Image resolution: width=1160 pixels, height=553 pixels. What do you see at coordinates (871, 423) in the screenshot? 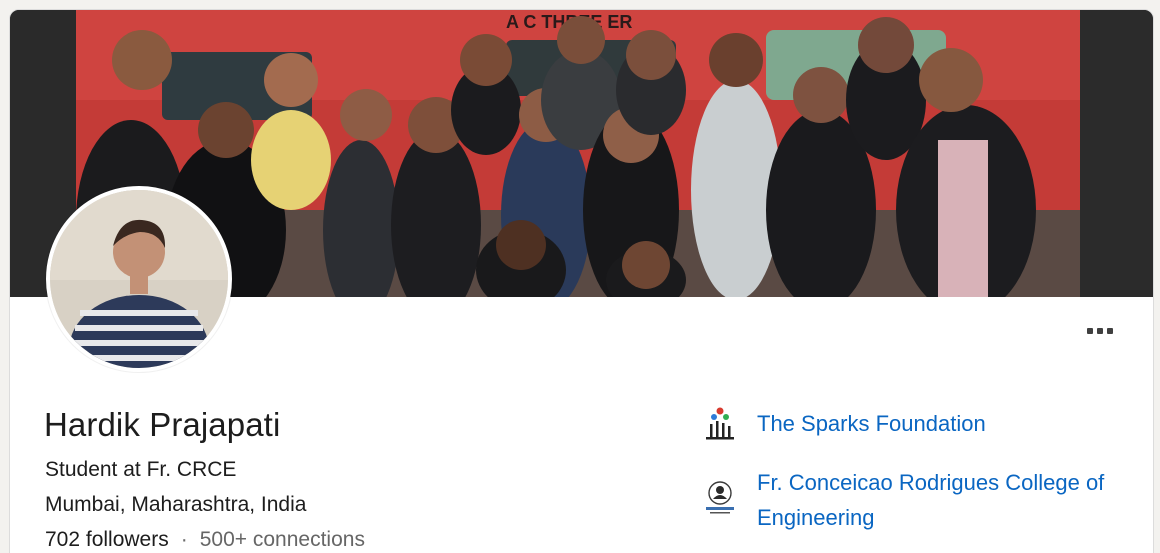
I see `org-name: The Sparks Foundation` at bounding box center [871, 423].